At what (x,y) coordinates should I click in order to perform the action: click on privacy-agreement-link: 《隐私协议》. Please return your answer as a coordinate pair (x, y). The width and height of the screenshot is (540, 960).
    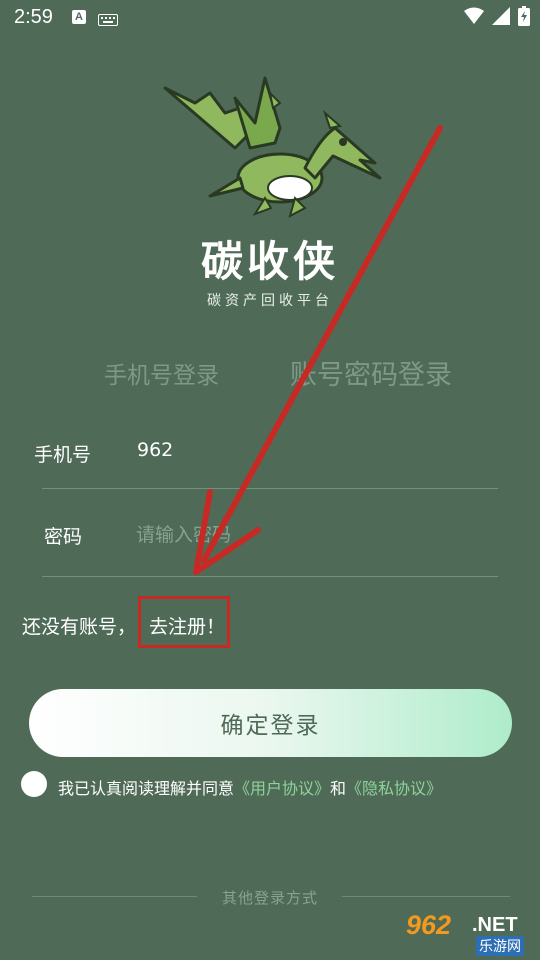
    Looking at the image, I should click on (394, 788).